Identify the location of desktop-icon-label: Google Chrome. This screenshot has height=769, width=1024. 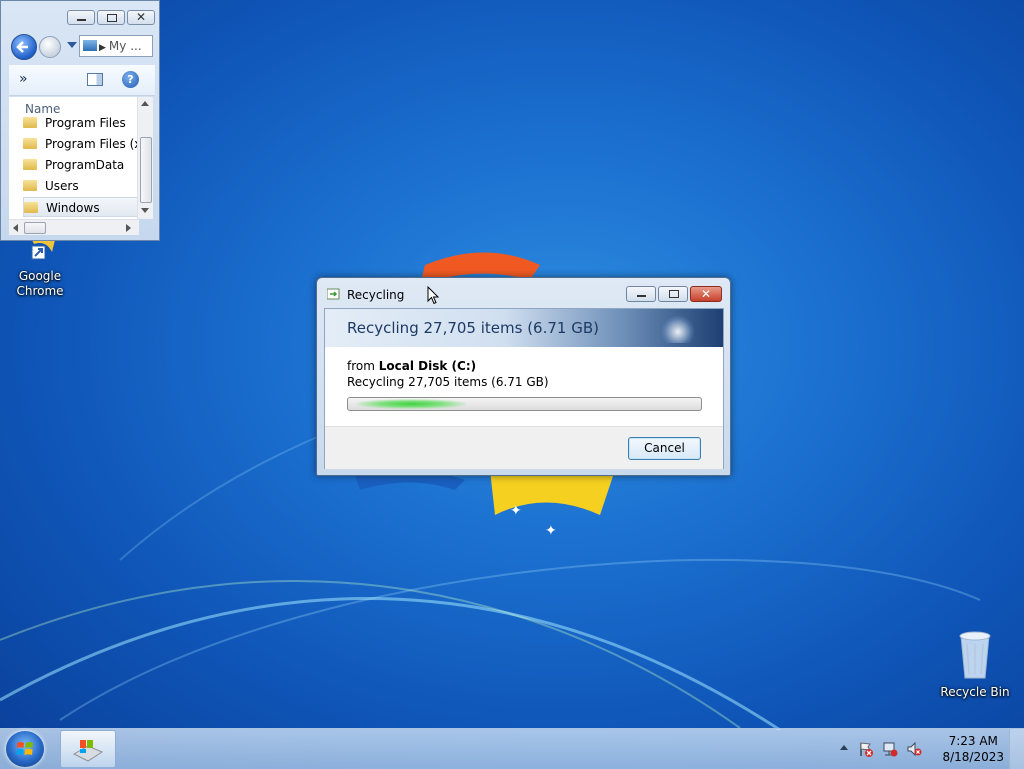
(40, 283).